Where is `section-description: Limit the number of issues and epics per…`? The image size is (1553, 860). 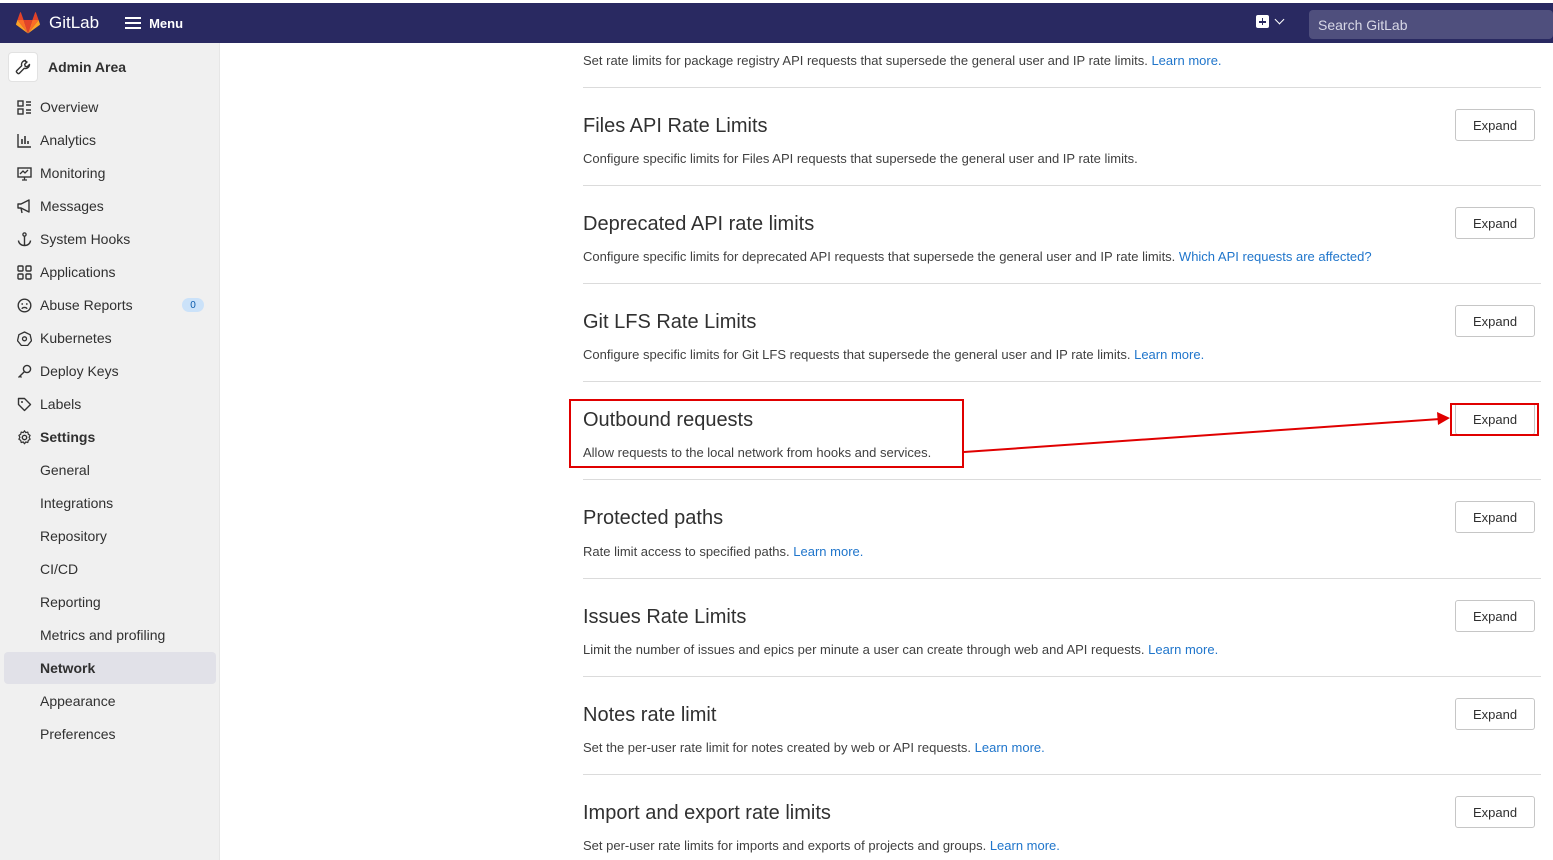 section-description: Limit the number of issues and epics per… is located at coordinates (900, 649).